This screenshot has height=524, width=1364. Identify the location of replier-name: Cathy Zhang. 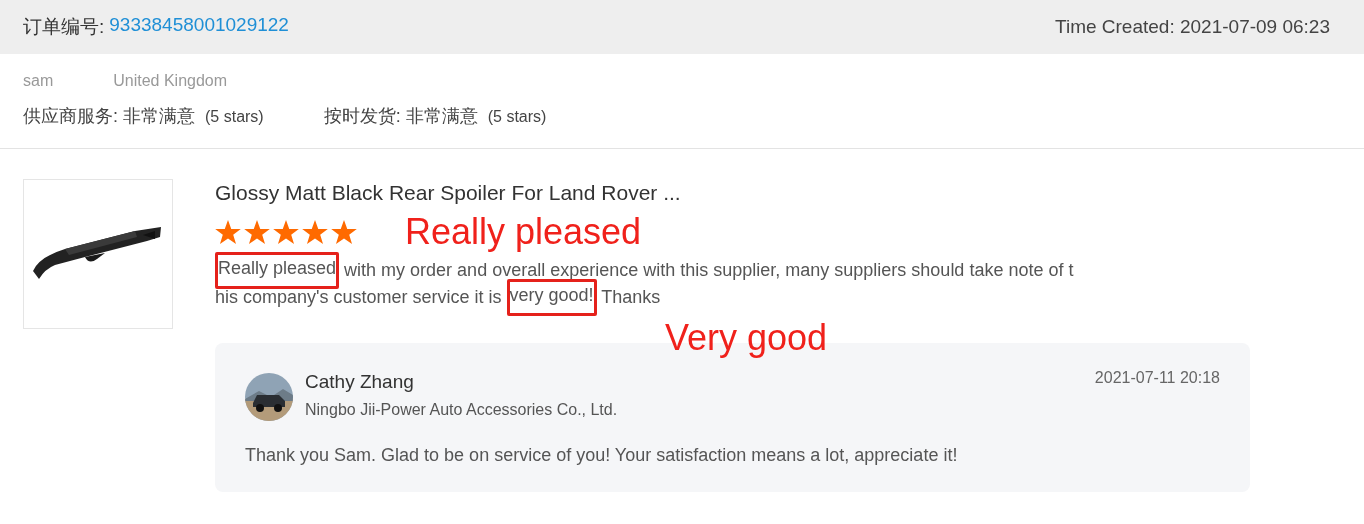
(360, 382).